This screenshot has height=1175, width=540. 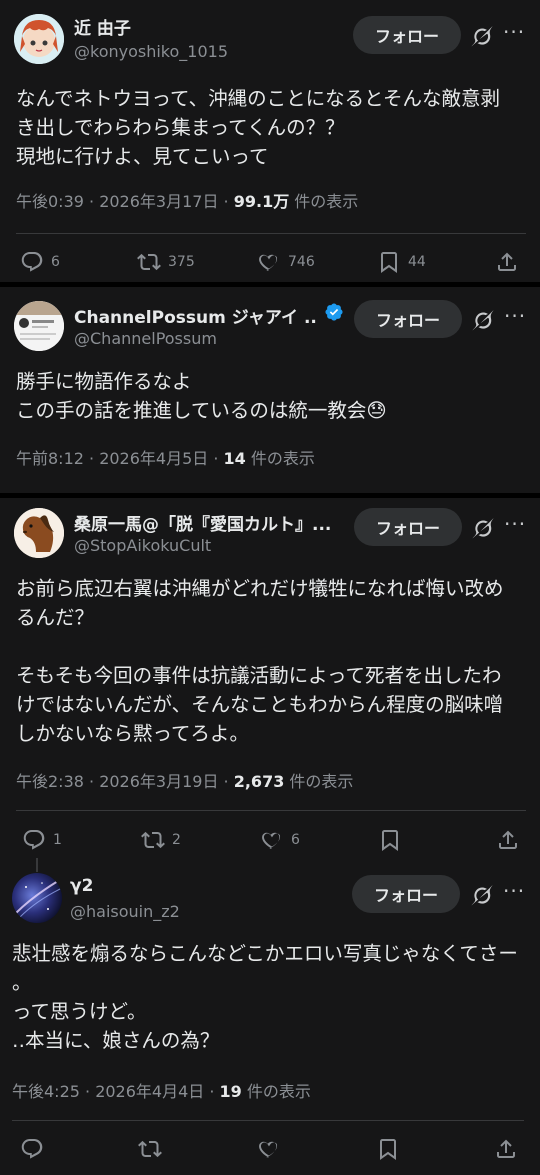 What do you see at coordinates (176, 840) in the screenshot?
I see `repost-count: 2` at bounding box center [176, 840].